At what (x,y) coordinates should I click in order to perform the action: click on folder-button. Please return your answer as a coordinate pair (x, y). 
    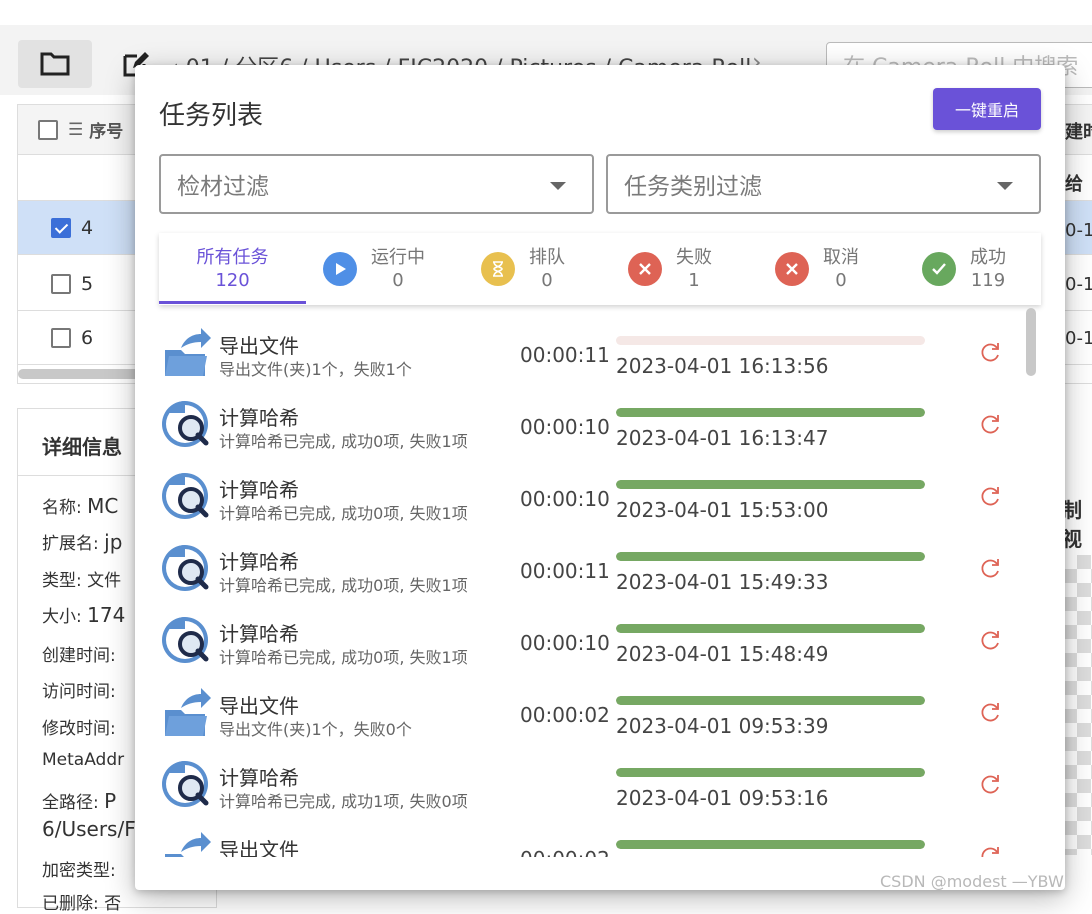
    Looking at the image, I should click on (55, 64).